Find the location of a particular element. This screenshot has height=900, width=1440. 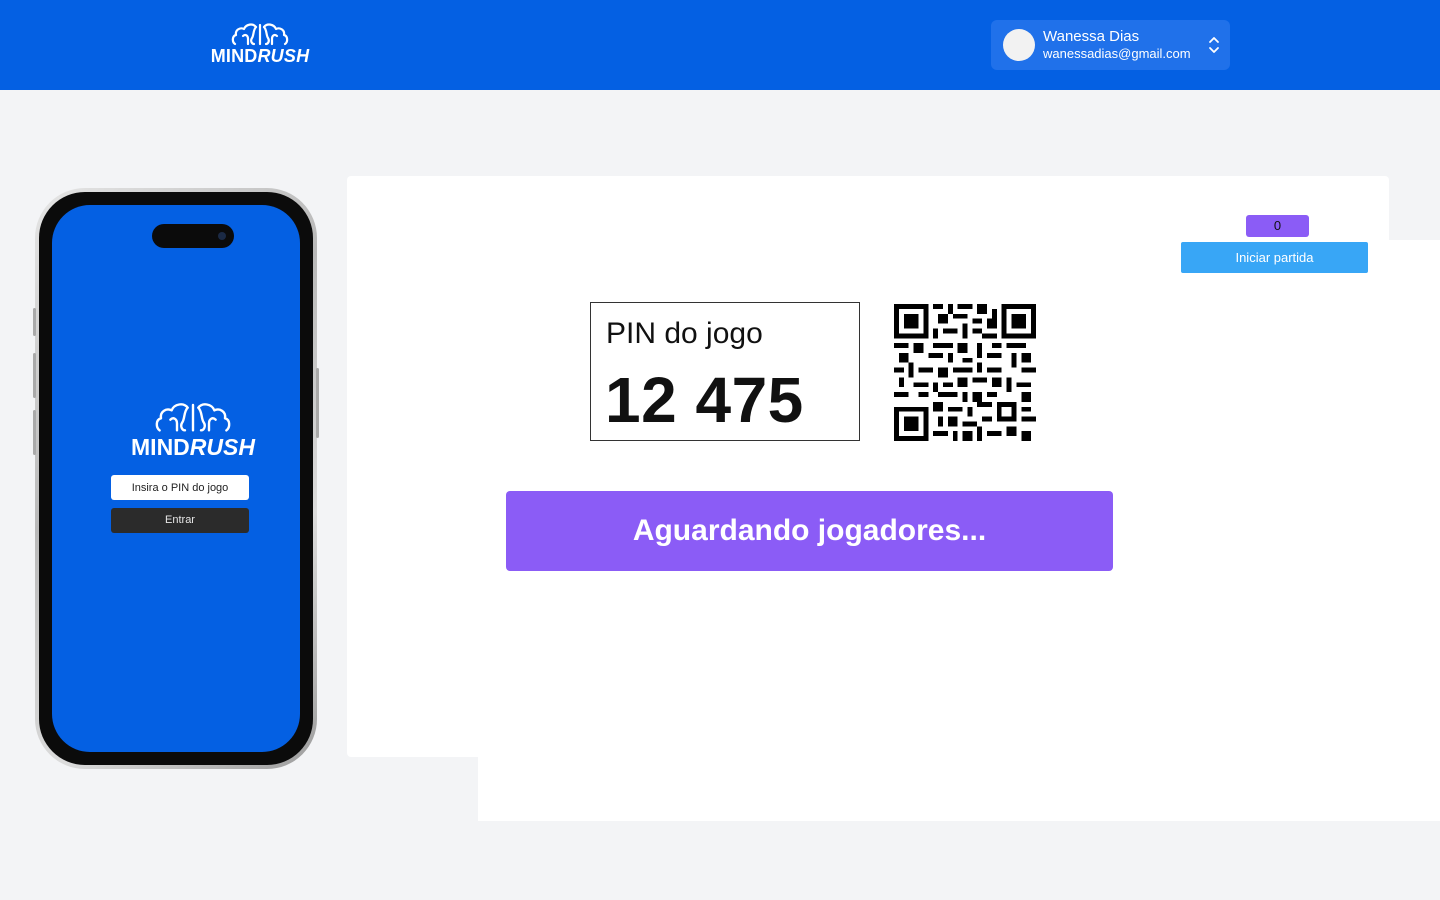

enter-button: Entrar is located at coordinates (180, 520).